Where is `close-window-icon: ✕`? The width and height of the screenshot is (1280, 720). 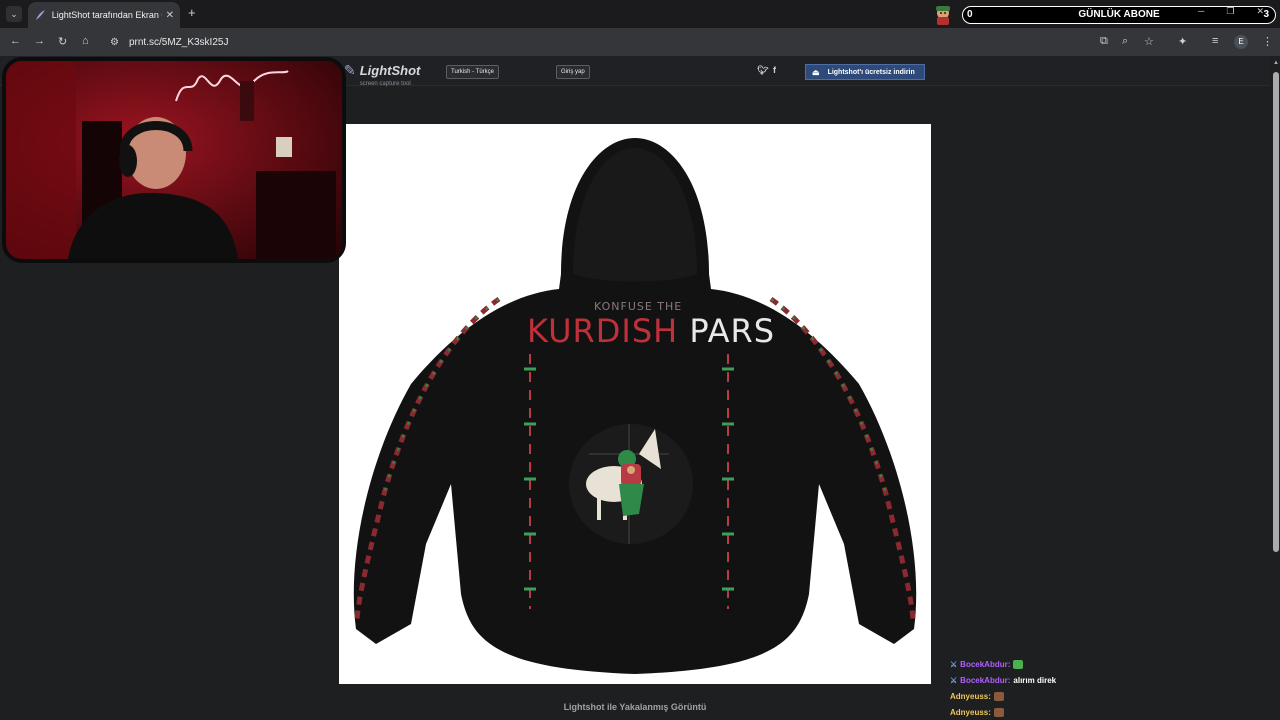
close-window-icon: ✕ is located at coordinates (1260, 11).